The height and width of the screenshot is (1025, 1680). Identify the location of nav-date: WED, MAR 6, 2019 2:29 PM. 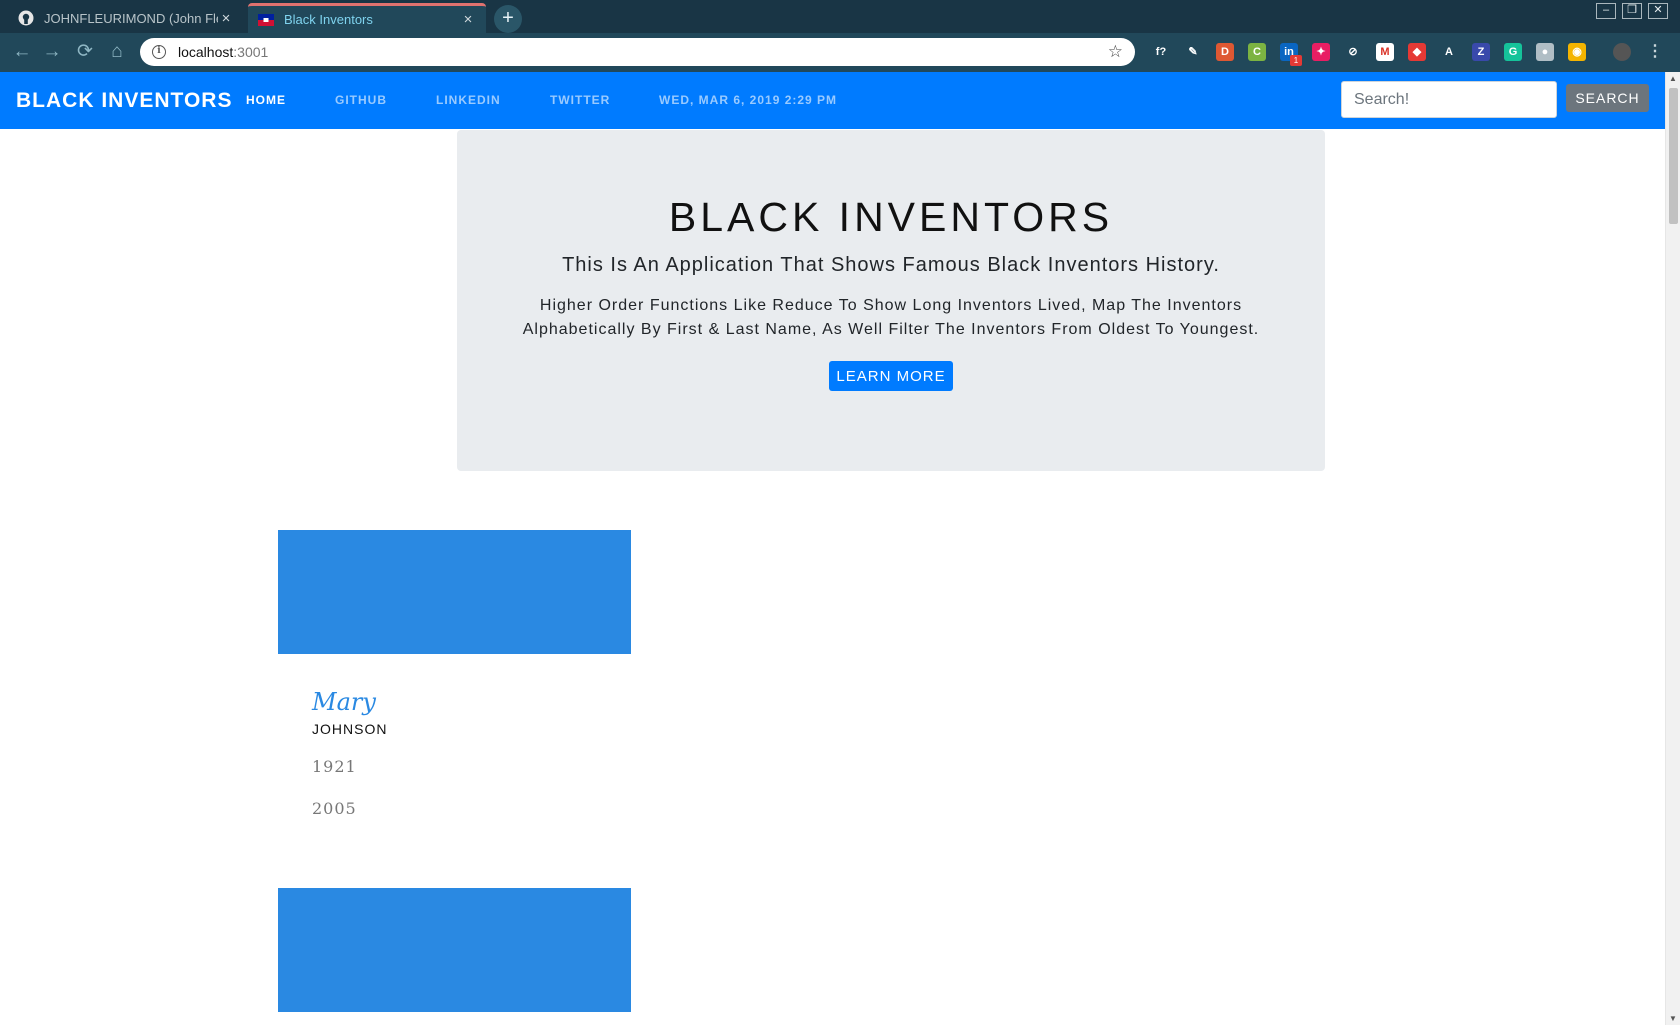
(748, 100).